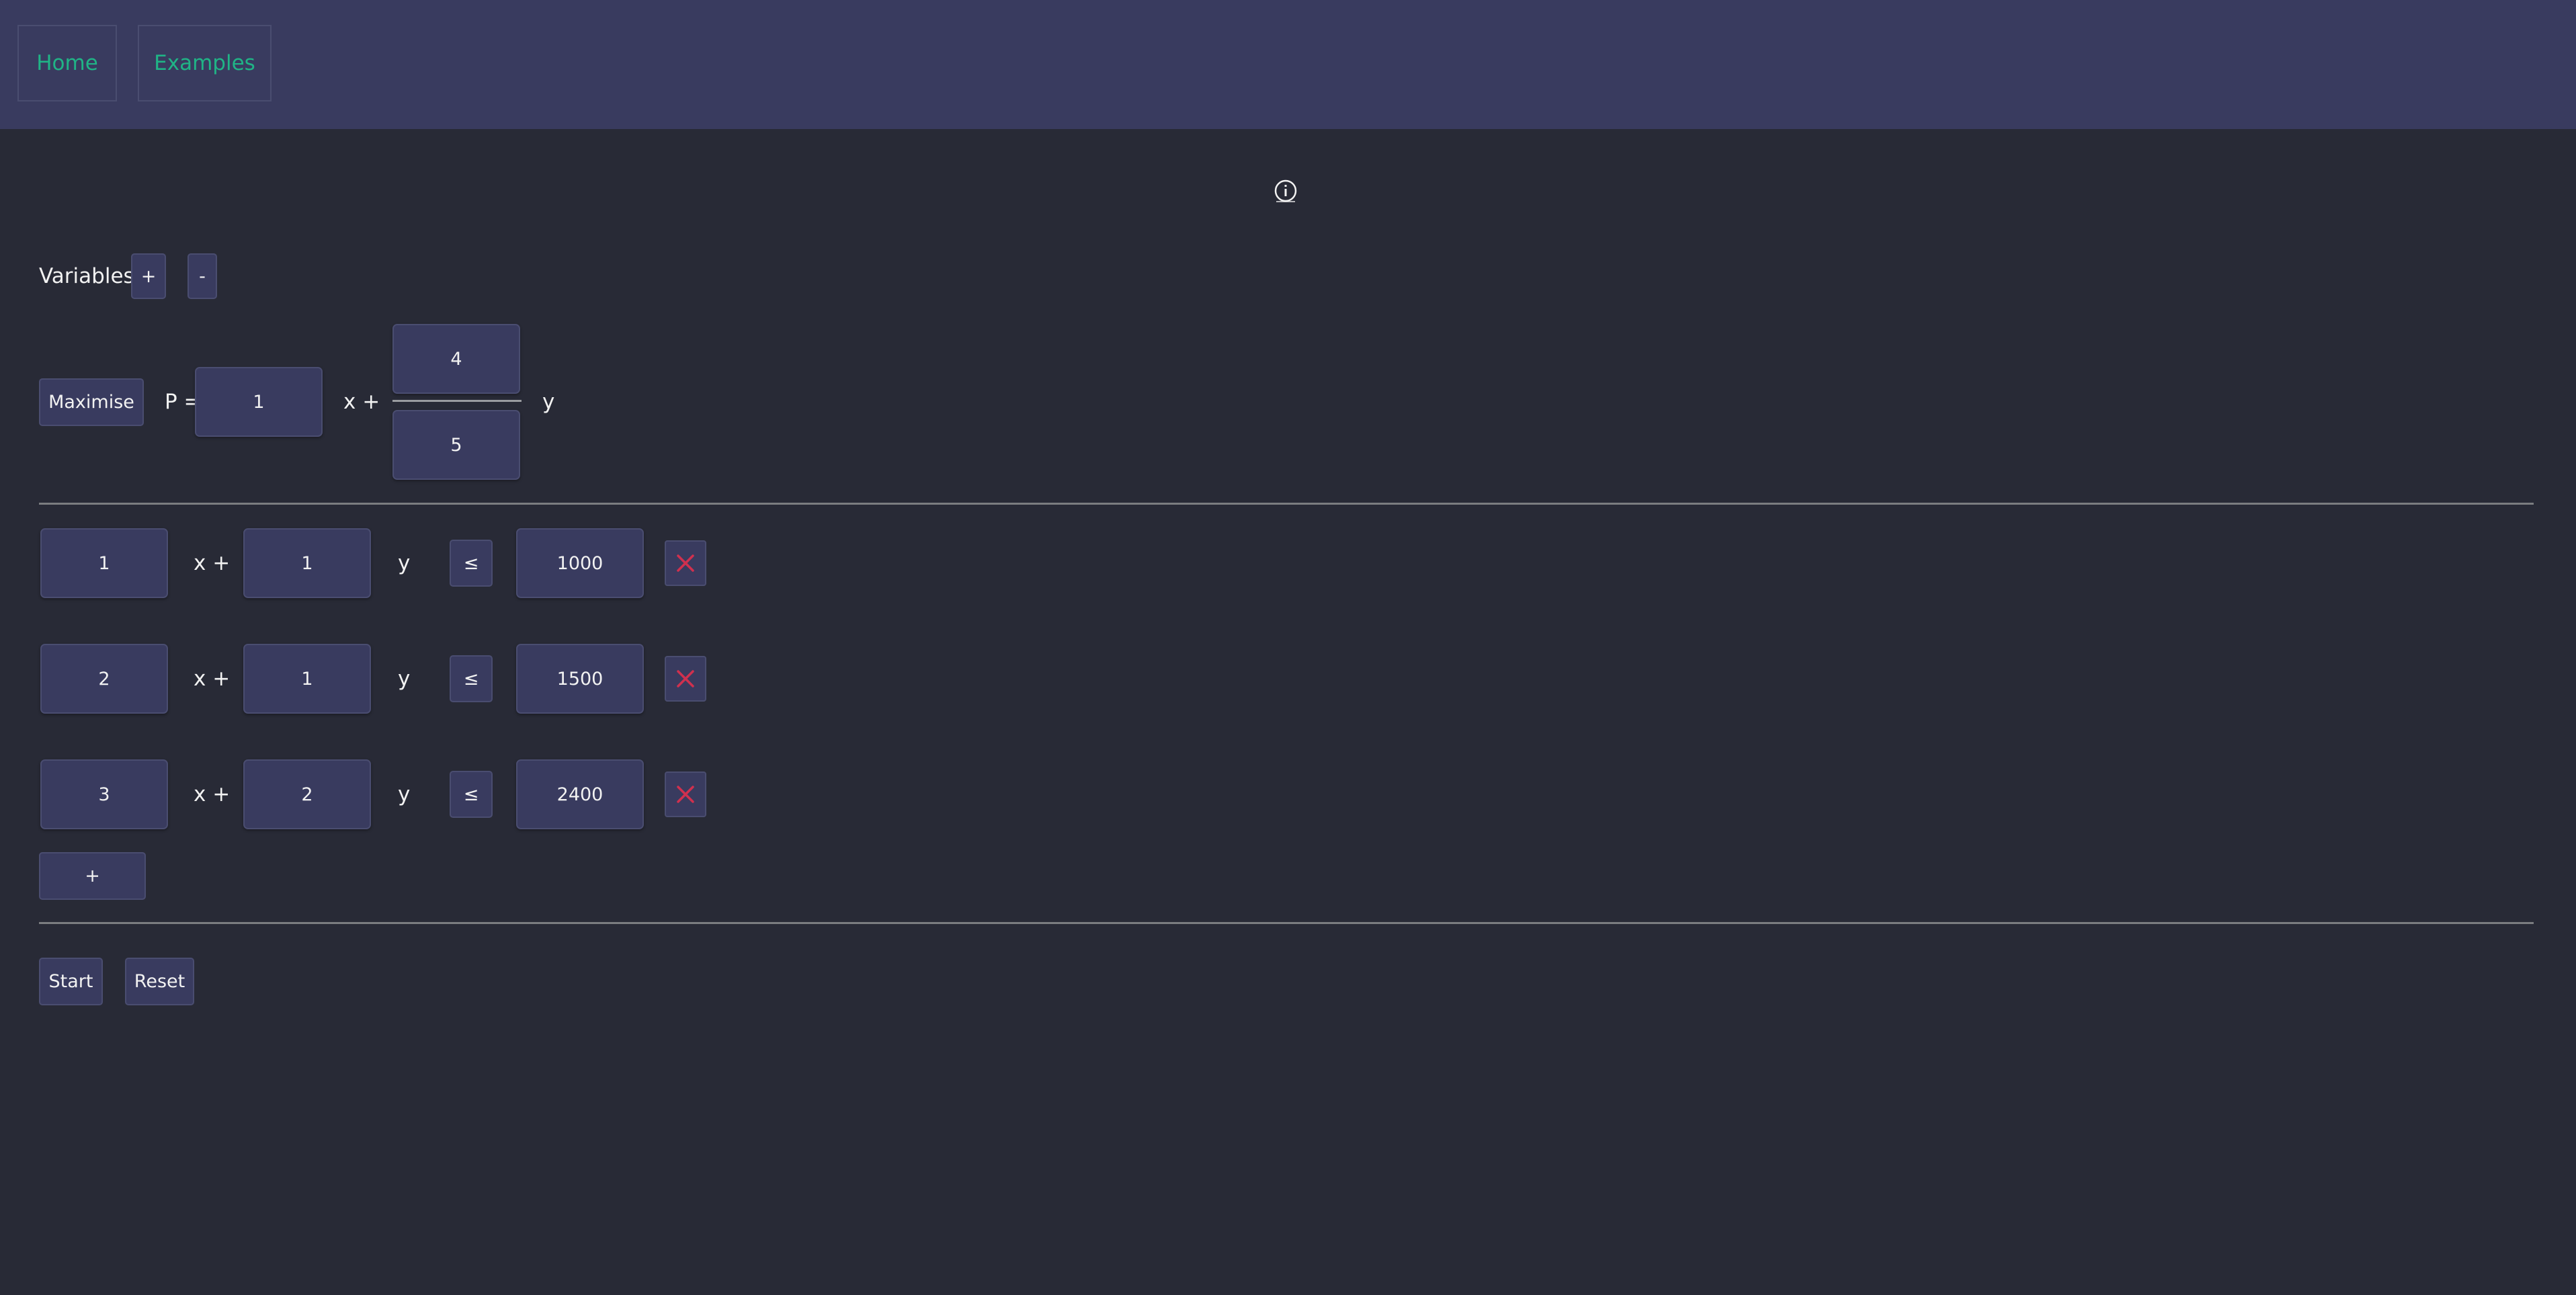 This screenshot has height=1295, width=2576. What do you see at coordinates (1286, 504) in the screenshot?
I see `divider-top` at bounding box center [1286, 504].